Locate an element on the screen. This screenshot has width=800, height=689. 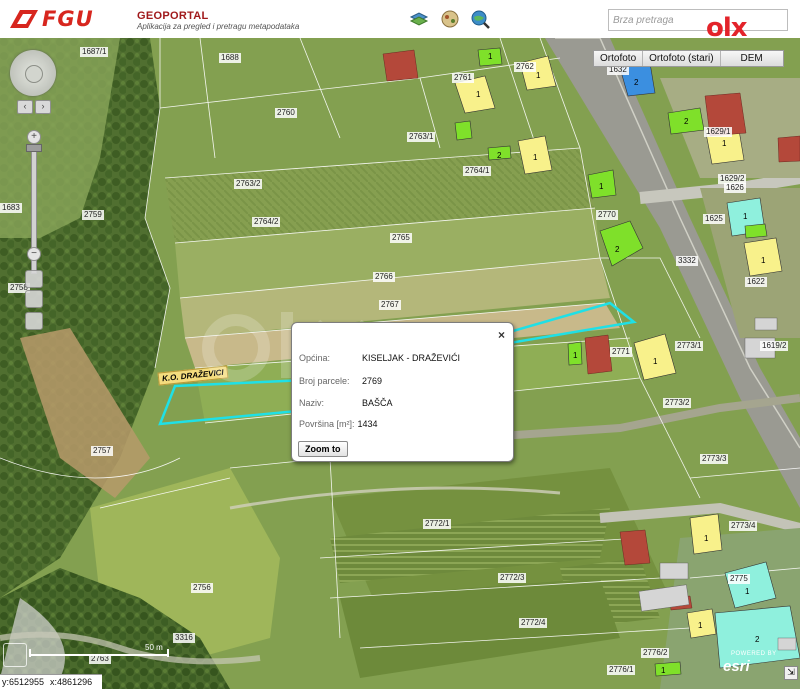
logo-text: FGU is located at coordinates (68, 19).